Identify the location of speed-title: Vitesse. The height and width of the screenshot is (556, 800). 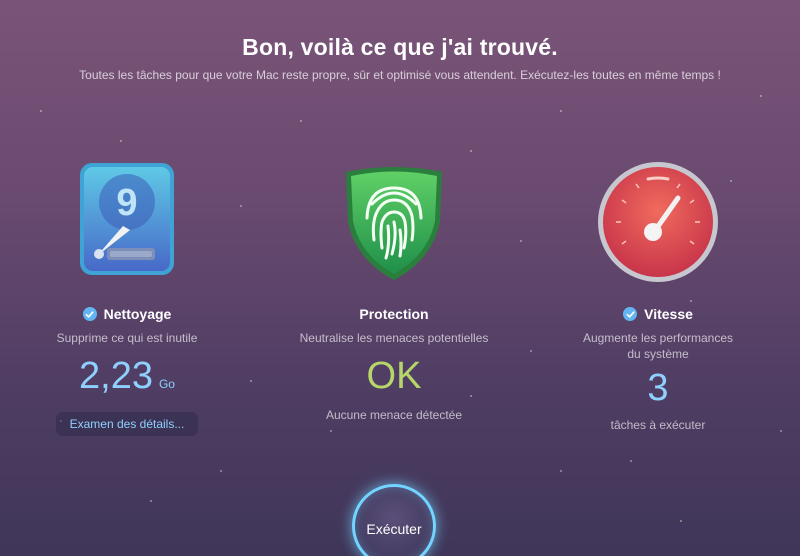
(668, 314).